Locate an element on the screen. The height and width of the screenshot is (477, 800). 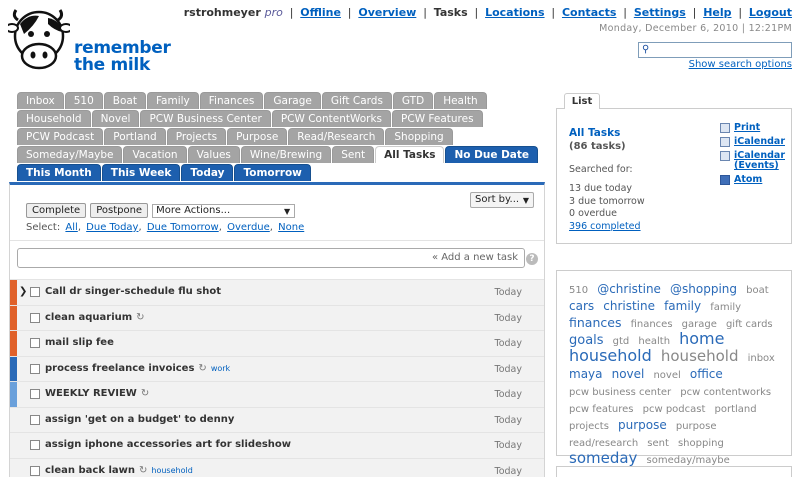
task-name: mail slip fee is located at coordinates (79, 342).